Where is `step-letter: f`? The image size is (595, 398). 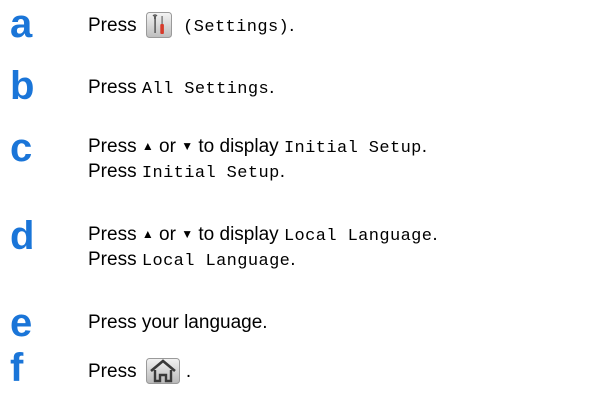 step-letter: f is located at coordinates (17, 368).